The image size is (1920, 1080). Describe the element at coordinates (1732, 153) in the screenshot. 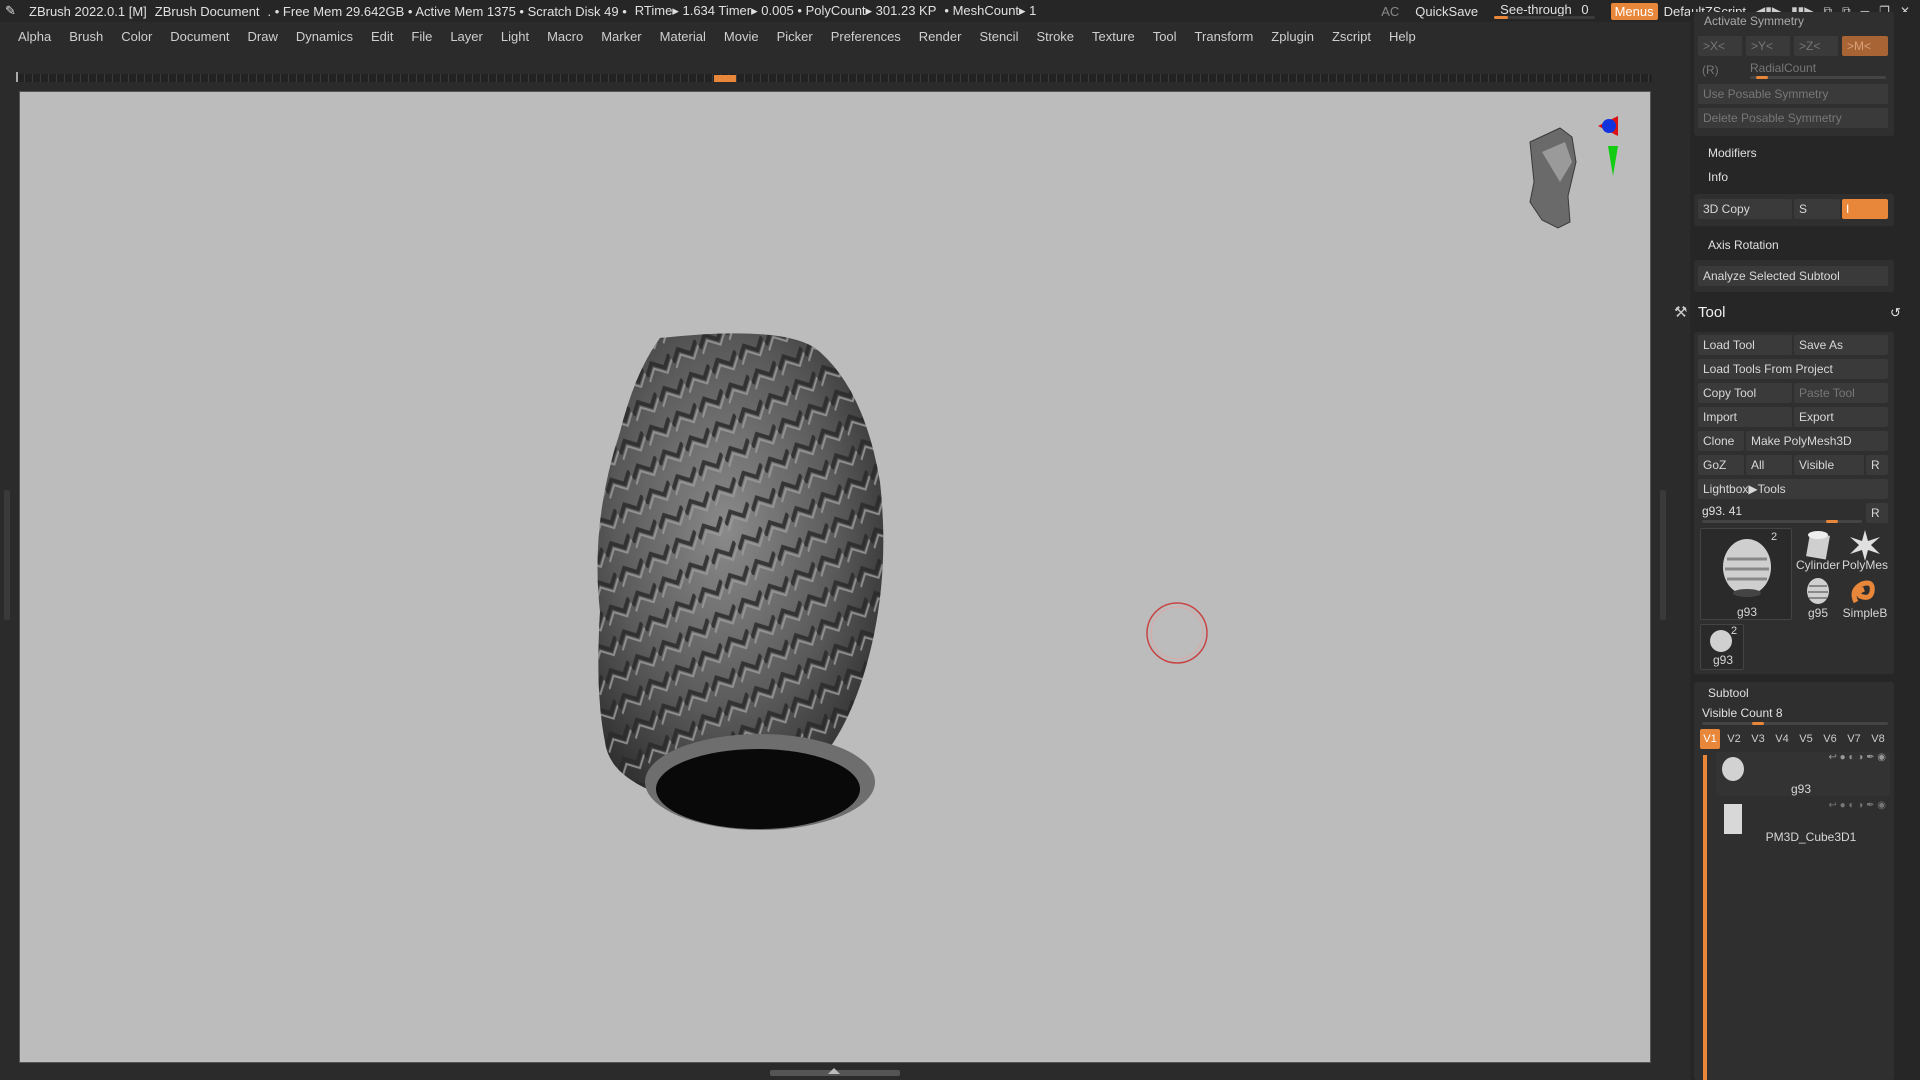

I see `modifiers-section: Modifiers` at that location.